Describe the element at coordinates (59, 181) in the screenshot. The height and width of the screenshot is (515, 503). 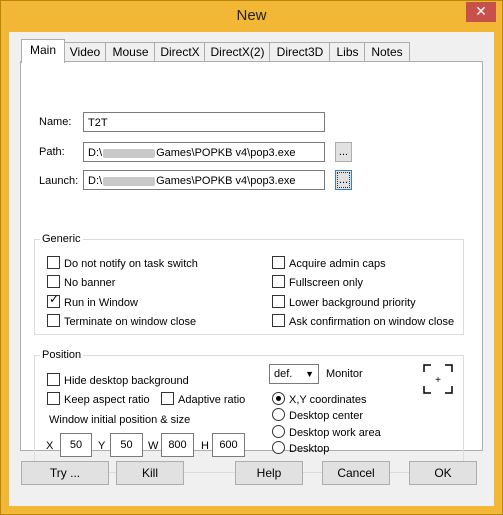
I see `launch-label: Launch:` at that location.